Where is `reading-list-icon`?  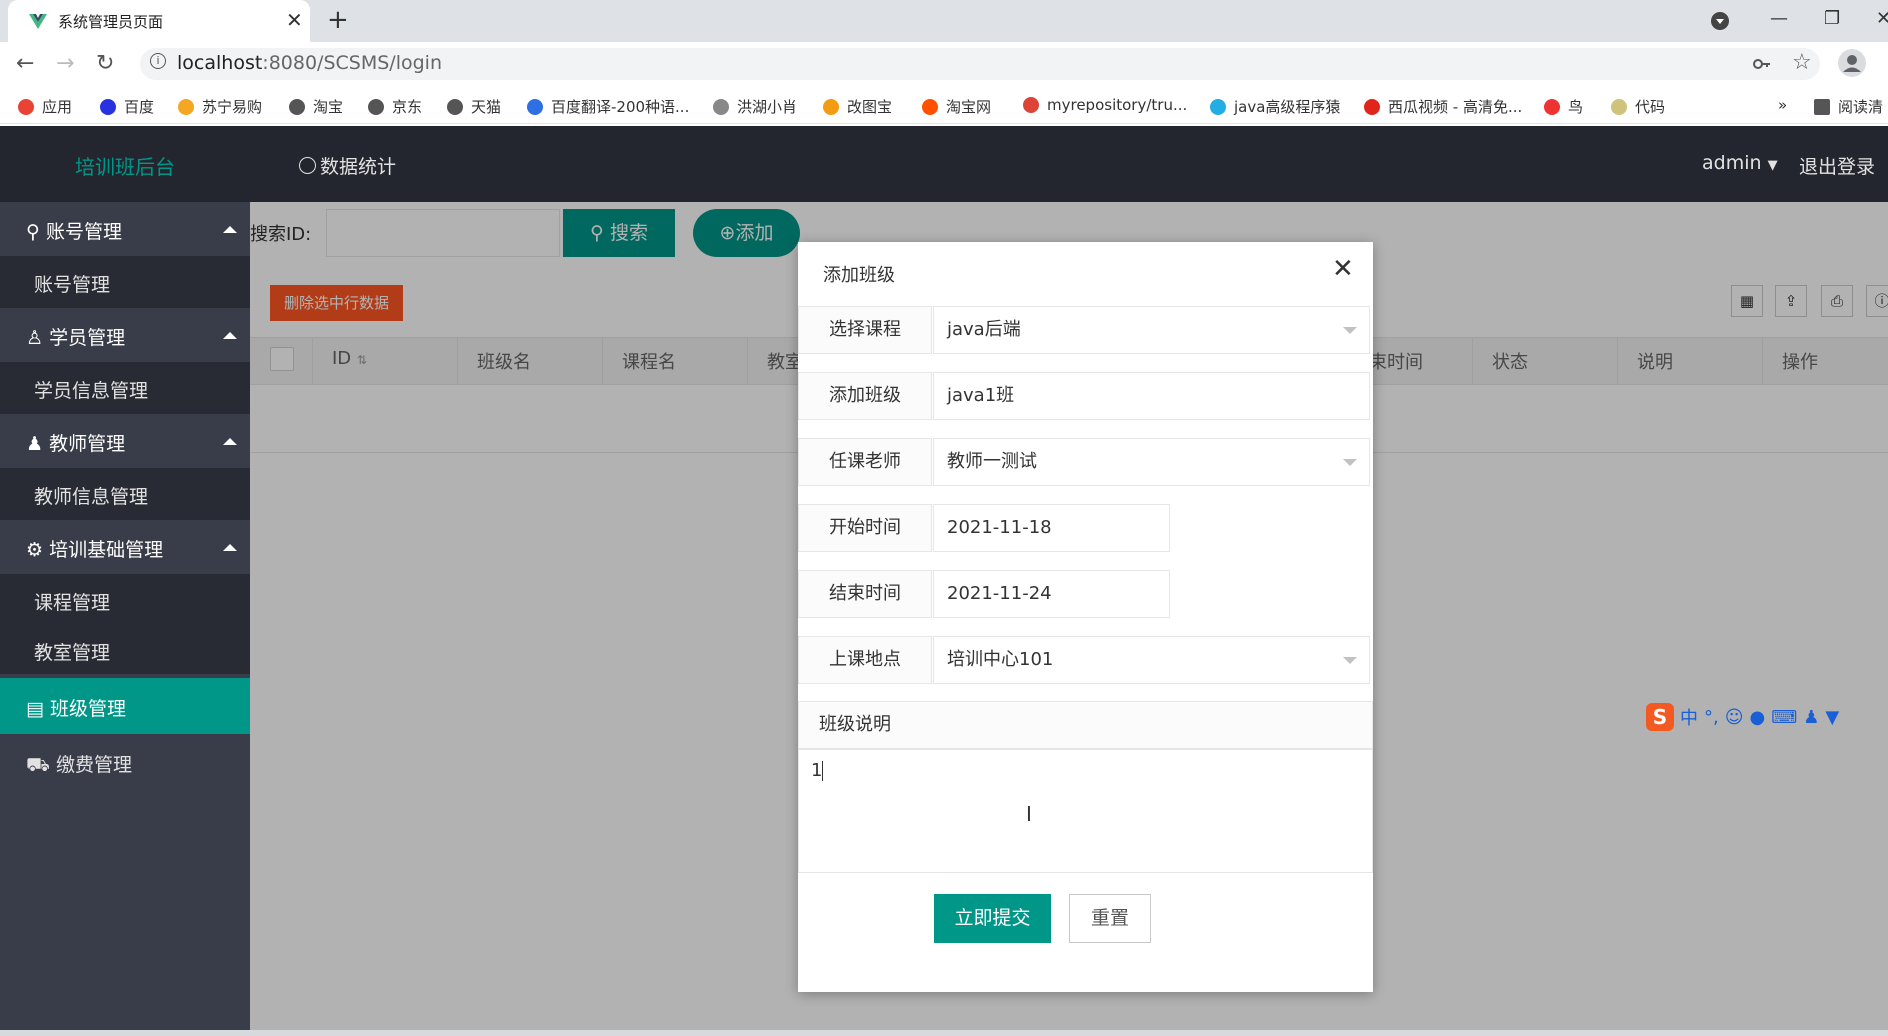
reading-list-icon is located at coordinates (1822, 106).